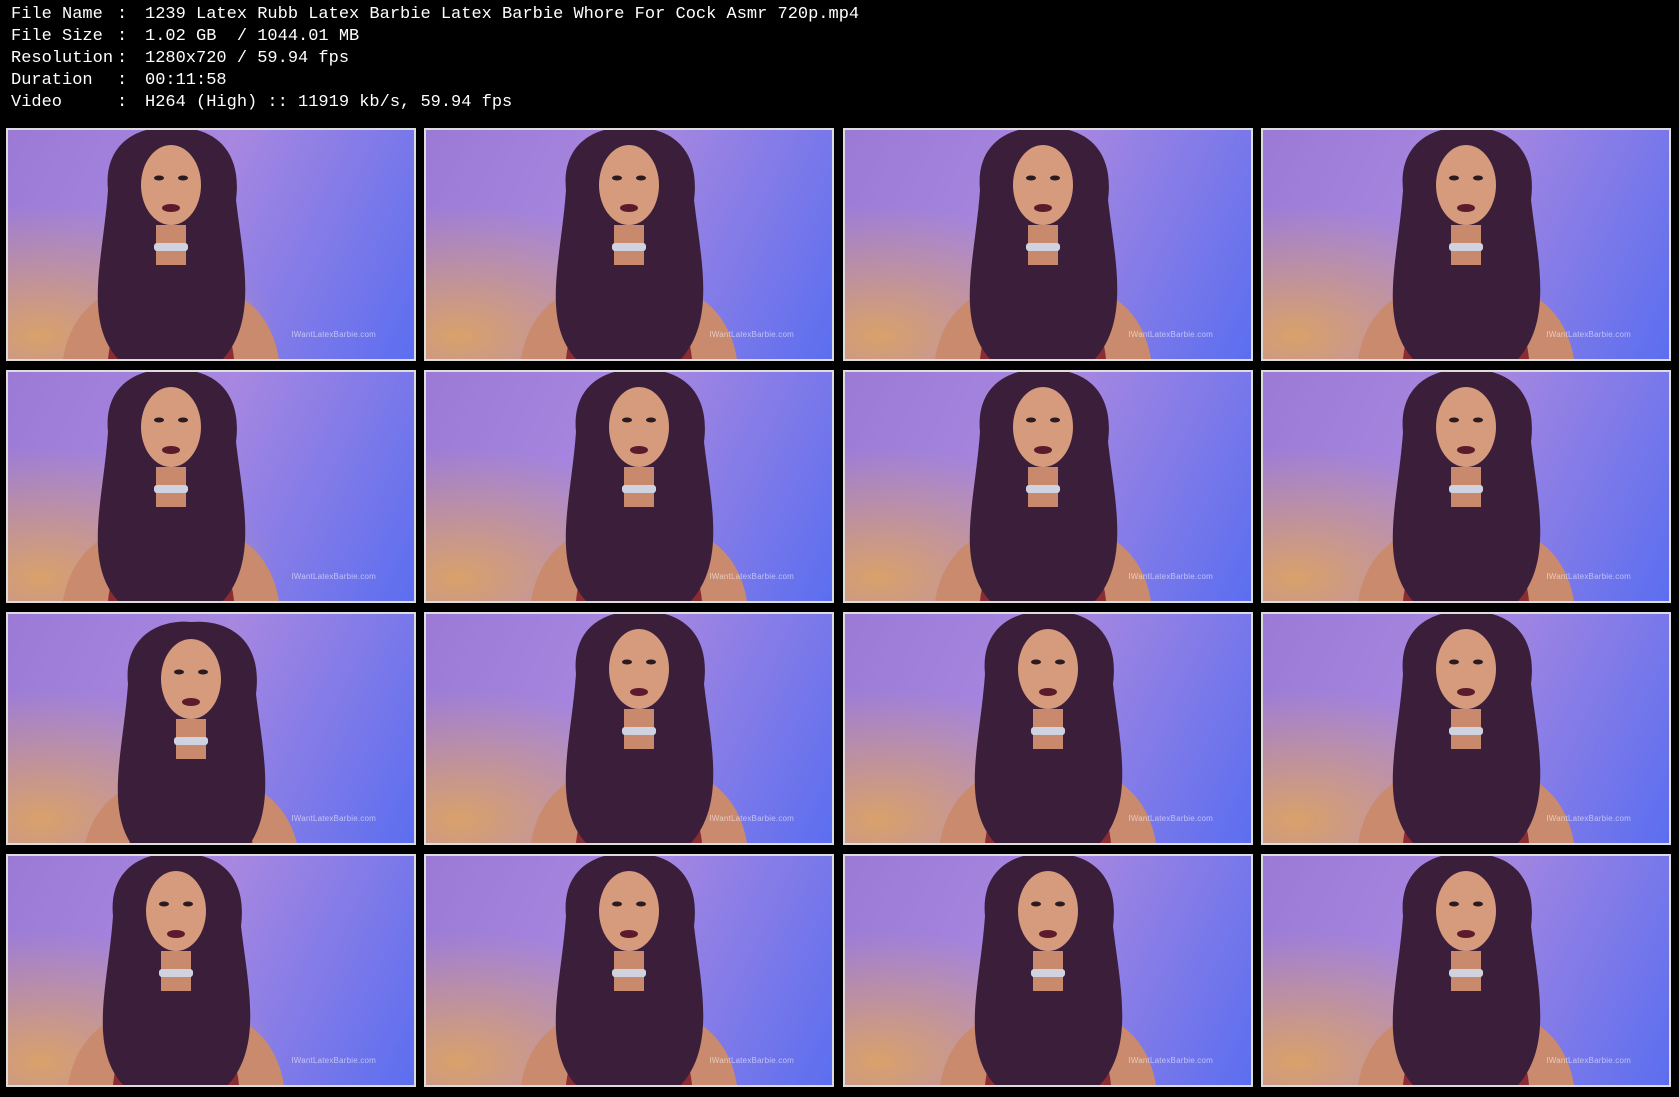 Image resolution: width=1679 pixels, height=1097 pixels. Describe the element at coordinates (329, 102) in the screenshot. I see `video-codec-value: H264 (High) :: 11919 kb/s, 59.94 fps` at that location.